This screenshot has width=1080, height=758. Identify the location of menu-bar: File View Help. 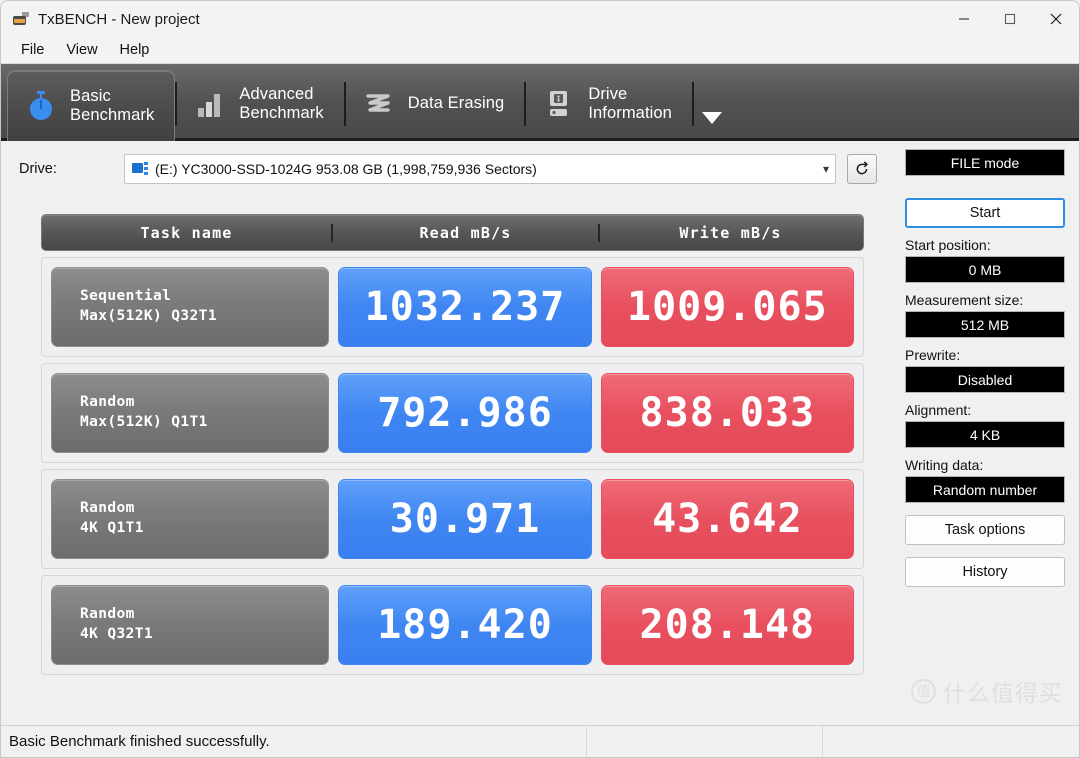
(540, 50).